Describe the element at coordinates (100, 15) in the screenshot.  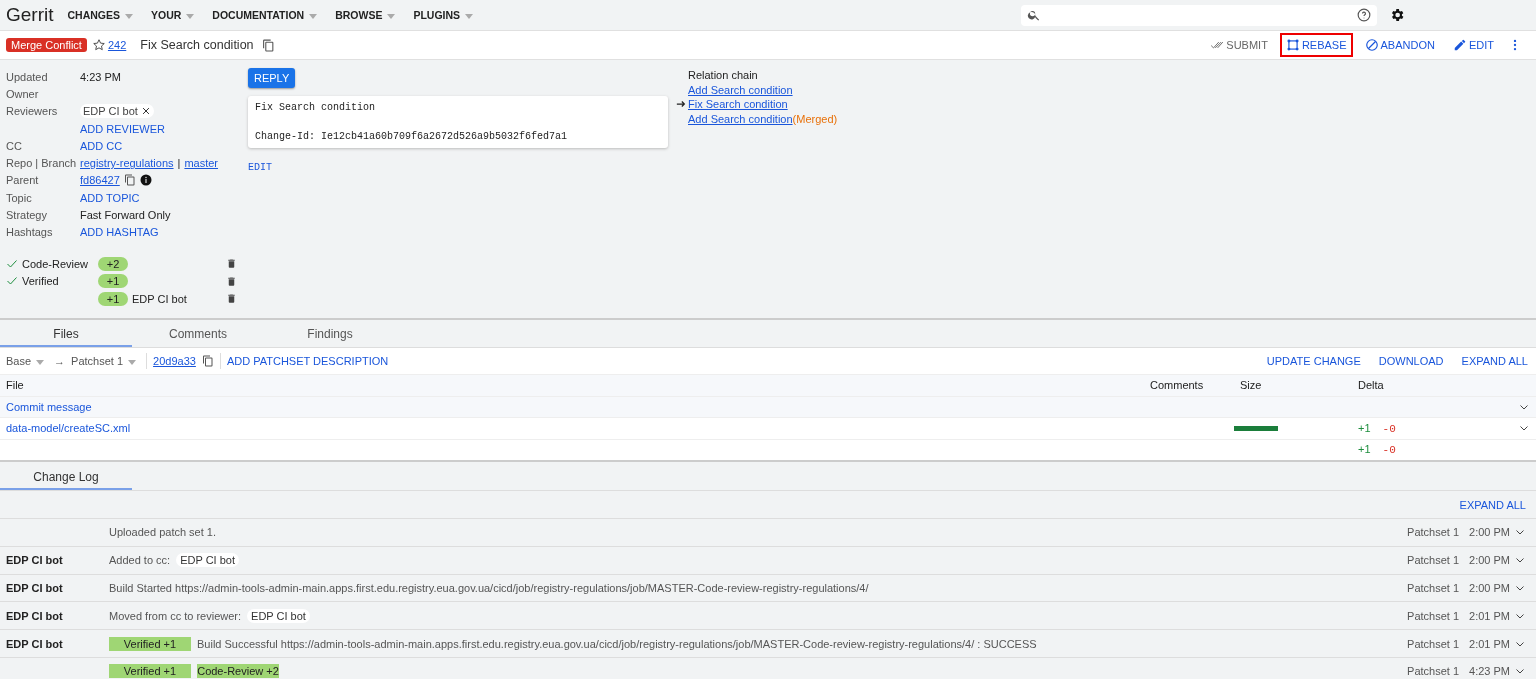
I see `nav-menu: CHANGES` at that location.